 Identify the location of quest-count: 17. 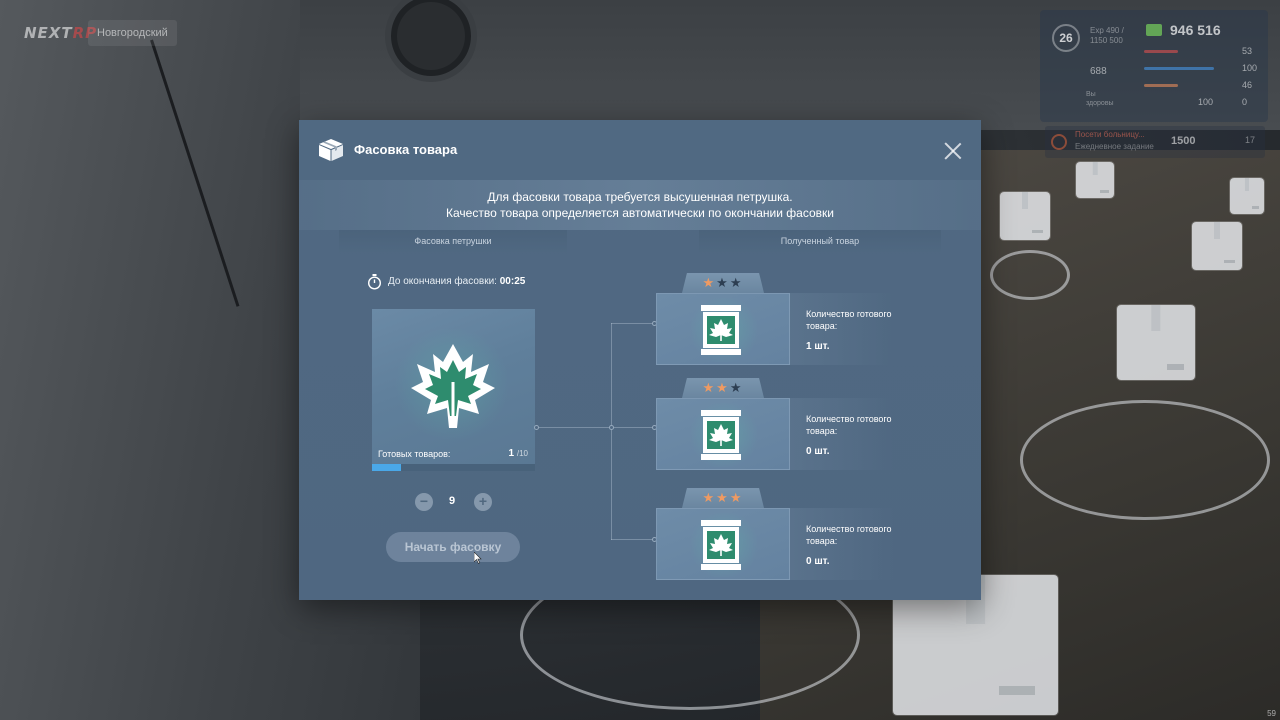
(1250, 140).